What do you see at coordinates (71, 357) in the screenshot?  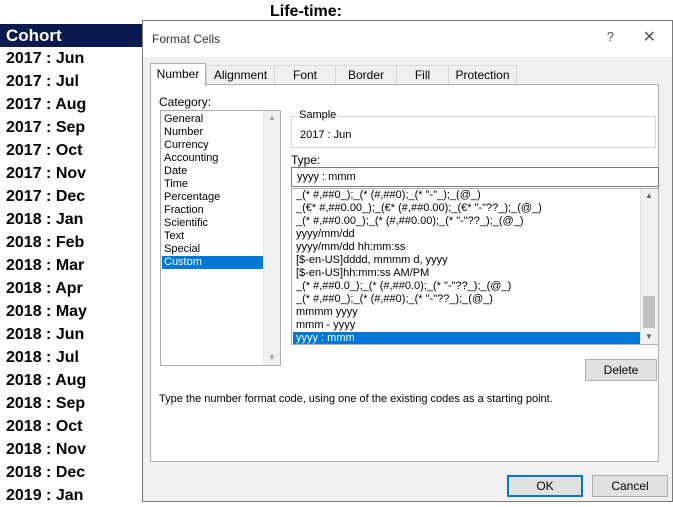 I see `cohort-cell: 2018 : Jul` at bounding box center [71, 357].